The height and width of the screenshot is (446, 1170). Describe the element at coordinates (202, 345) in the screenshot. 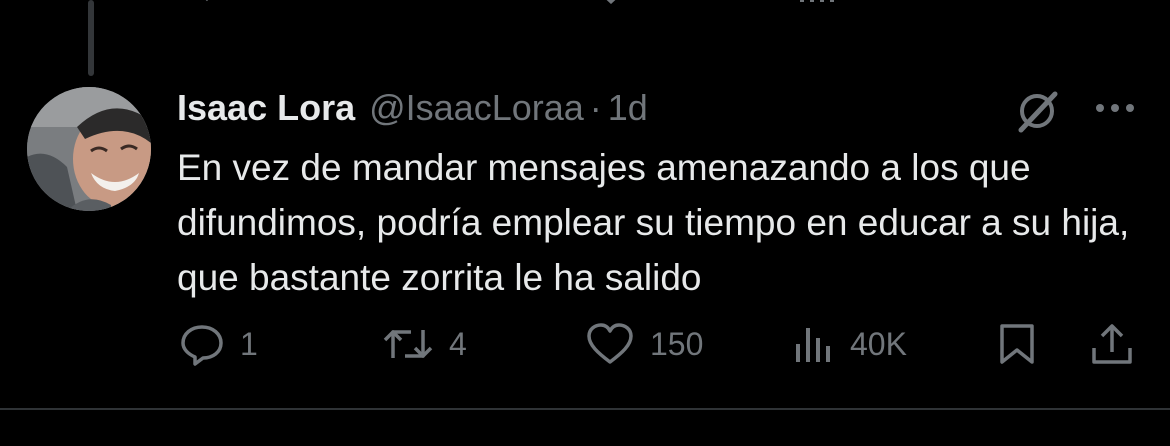

I see `speech-bubble-icon` at that location.